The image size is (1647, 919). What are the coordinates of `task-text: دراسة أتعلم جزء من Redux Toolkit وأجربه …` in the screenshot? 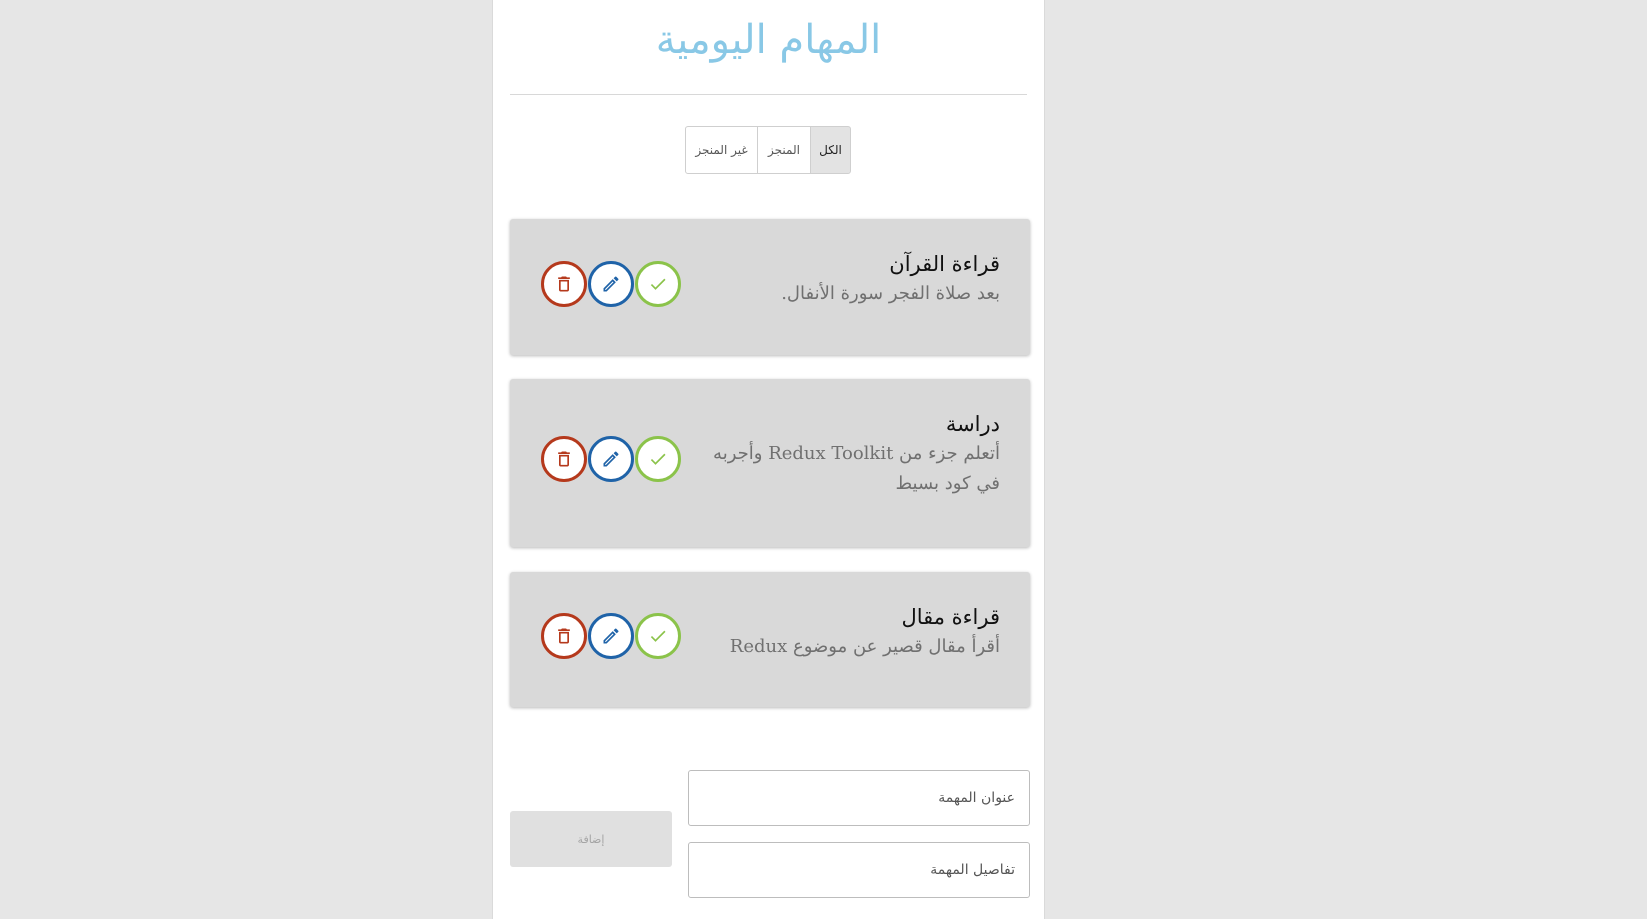 It's located at (850, 455).